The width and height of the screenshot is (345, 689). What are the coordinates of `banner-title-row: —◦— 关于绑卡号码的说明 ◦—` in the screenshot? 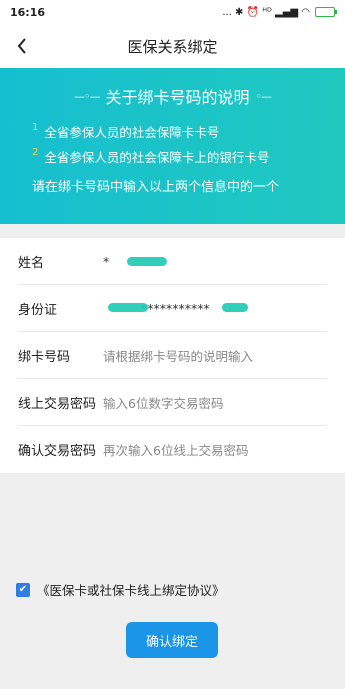 It's located at (172, 96).